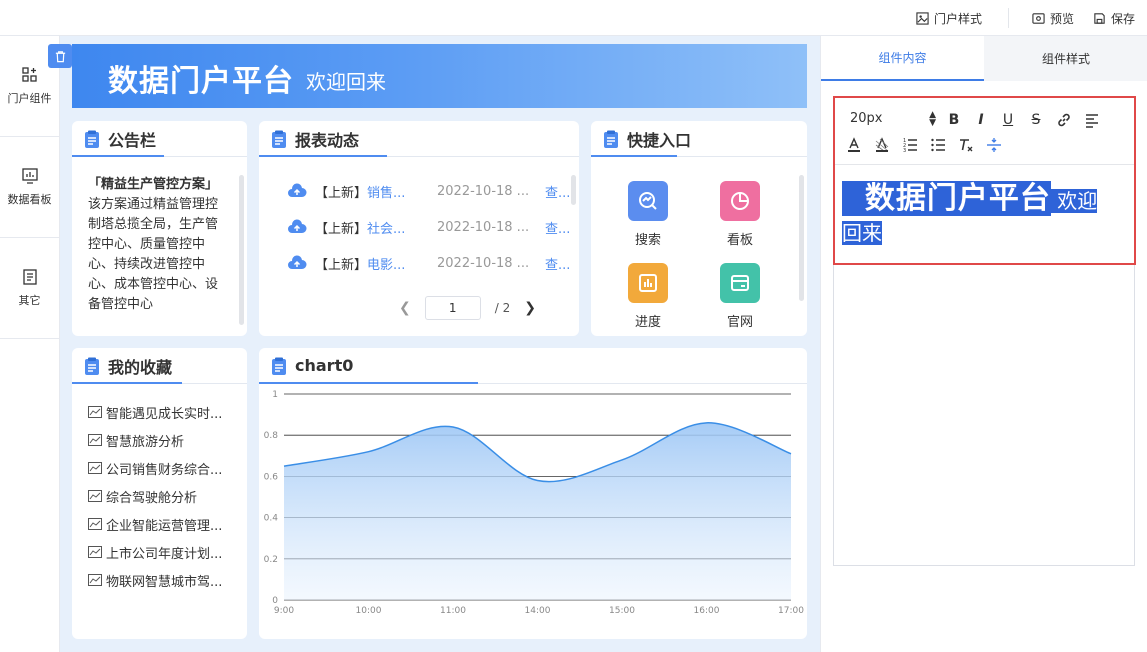  I want to click on card-header: 快捷入口, so click(699, 139).